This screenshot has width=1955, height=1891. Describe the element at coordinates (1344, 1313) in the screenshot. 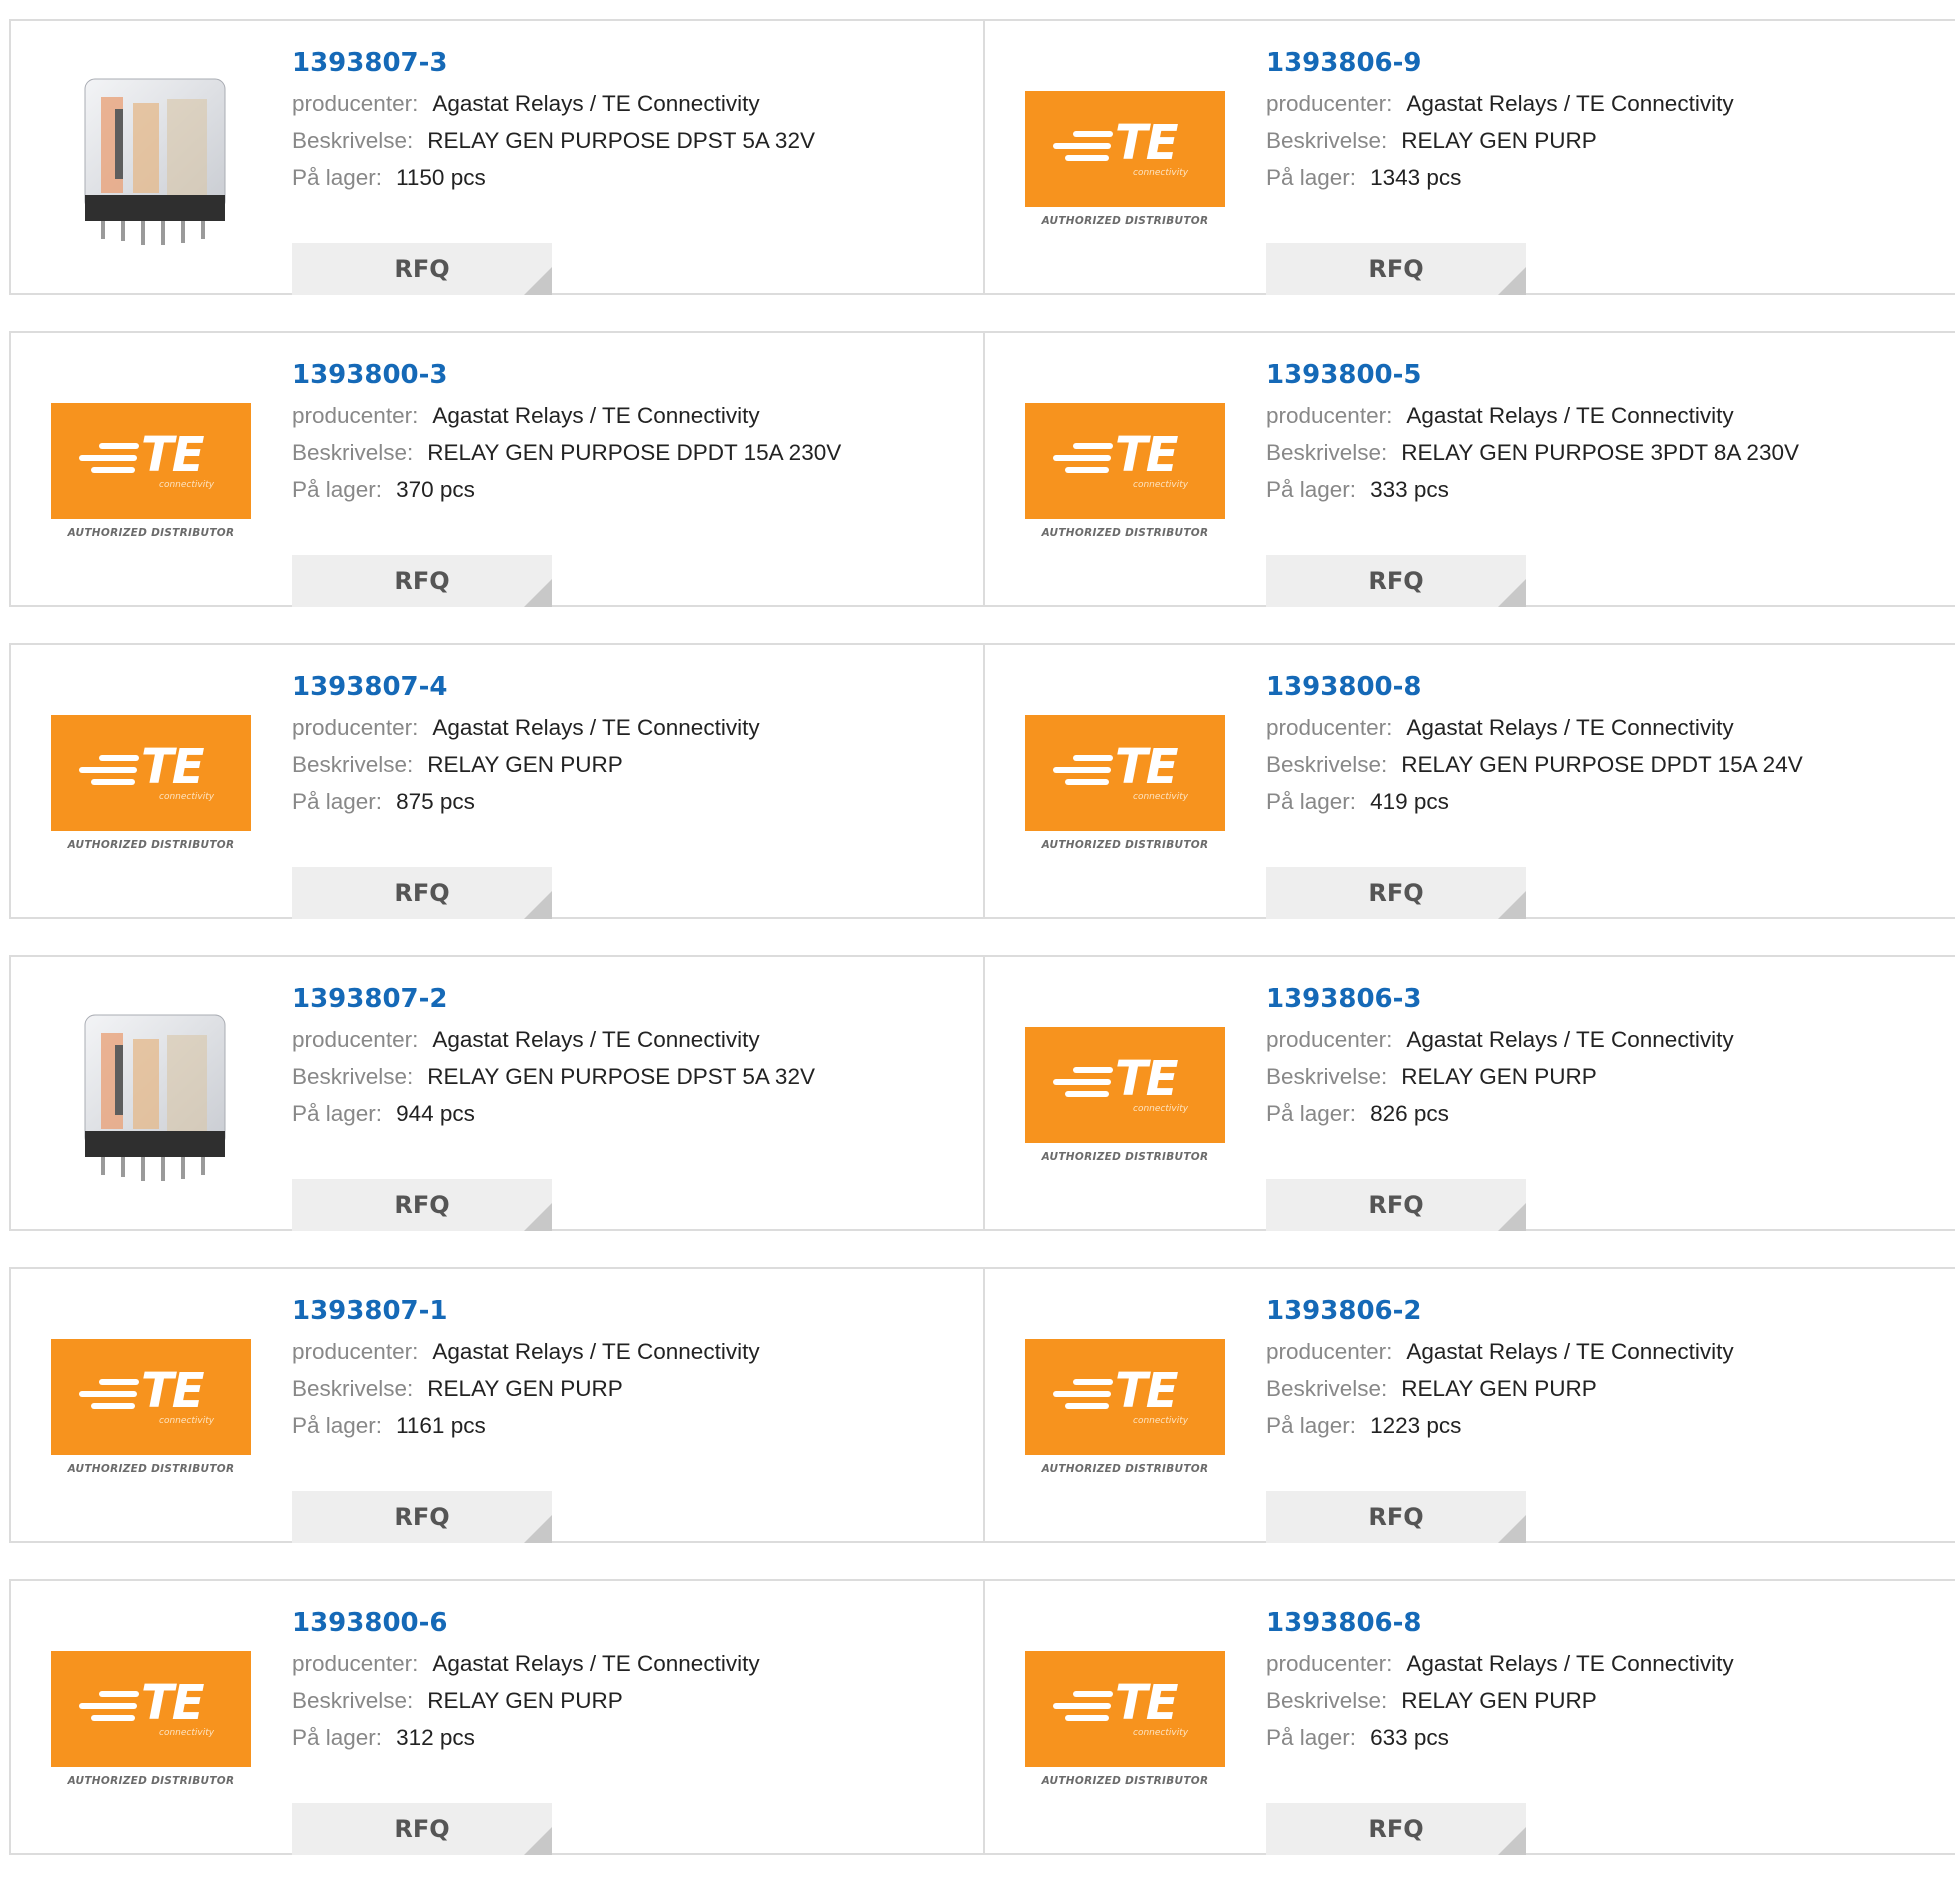

I see `part-number-link: 1393806-2` at that location.